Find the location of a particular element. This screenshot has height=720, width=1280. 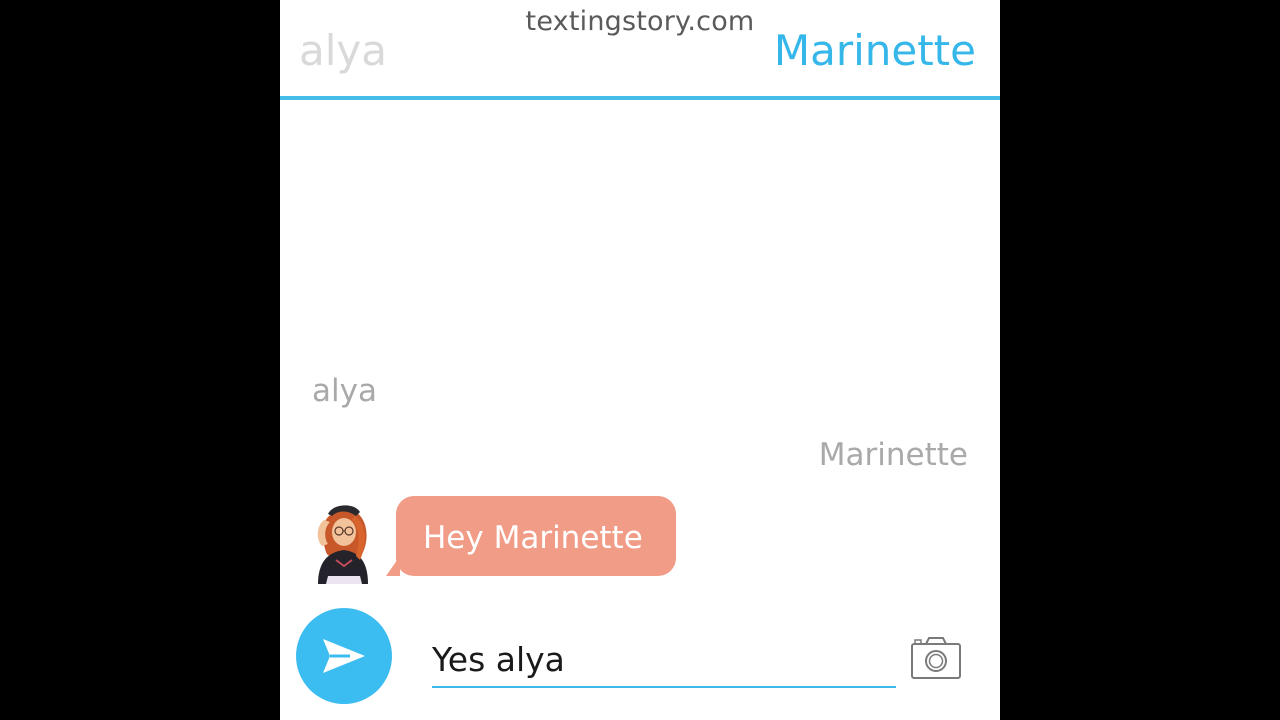

camera-icon is located at coordinates (936, 658).